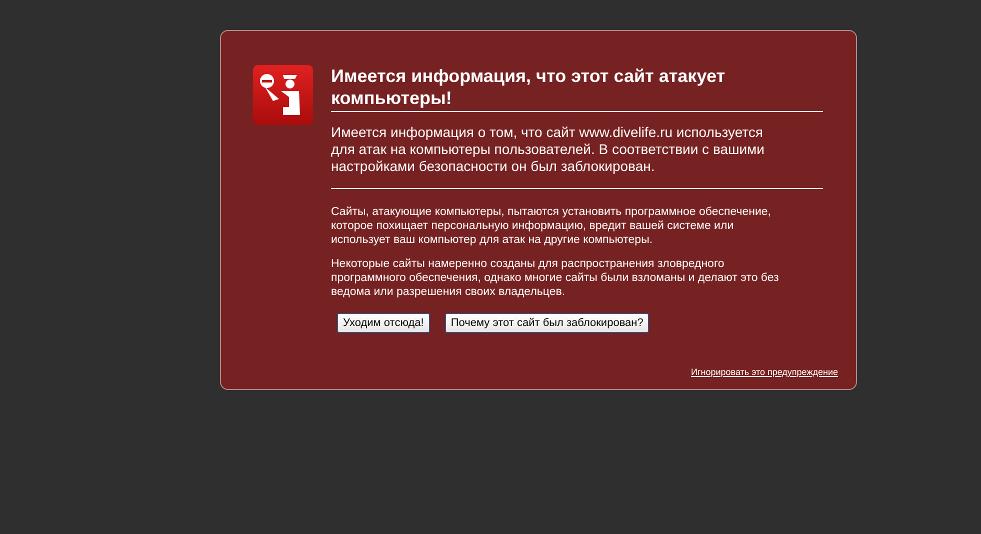 The image size is (981, 534). What do you see at coordinates (577, 88) in the screenshot?
I see `warning-title: Имеется информация, что этот сайт атакует компьютеры!` at bounding box center [577, 88].